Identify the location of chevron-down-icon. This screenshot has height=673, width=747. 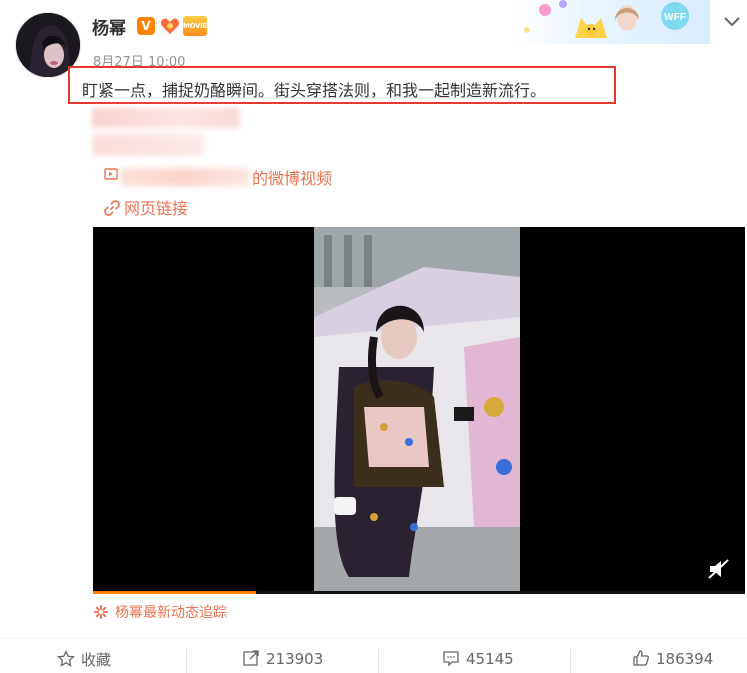
(732, 21).